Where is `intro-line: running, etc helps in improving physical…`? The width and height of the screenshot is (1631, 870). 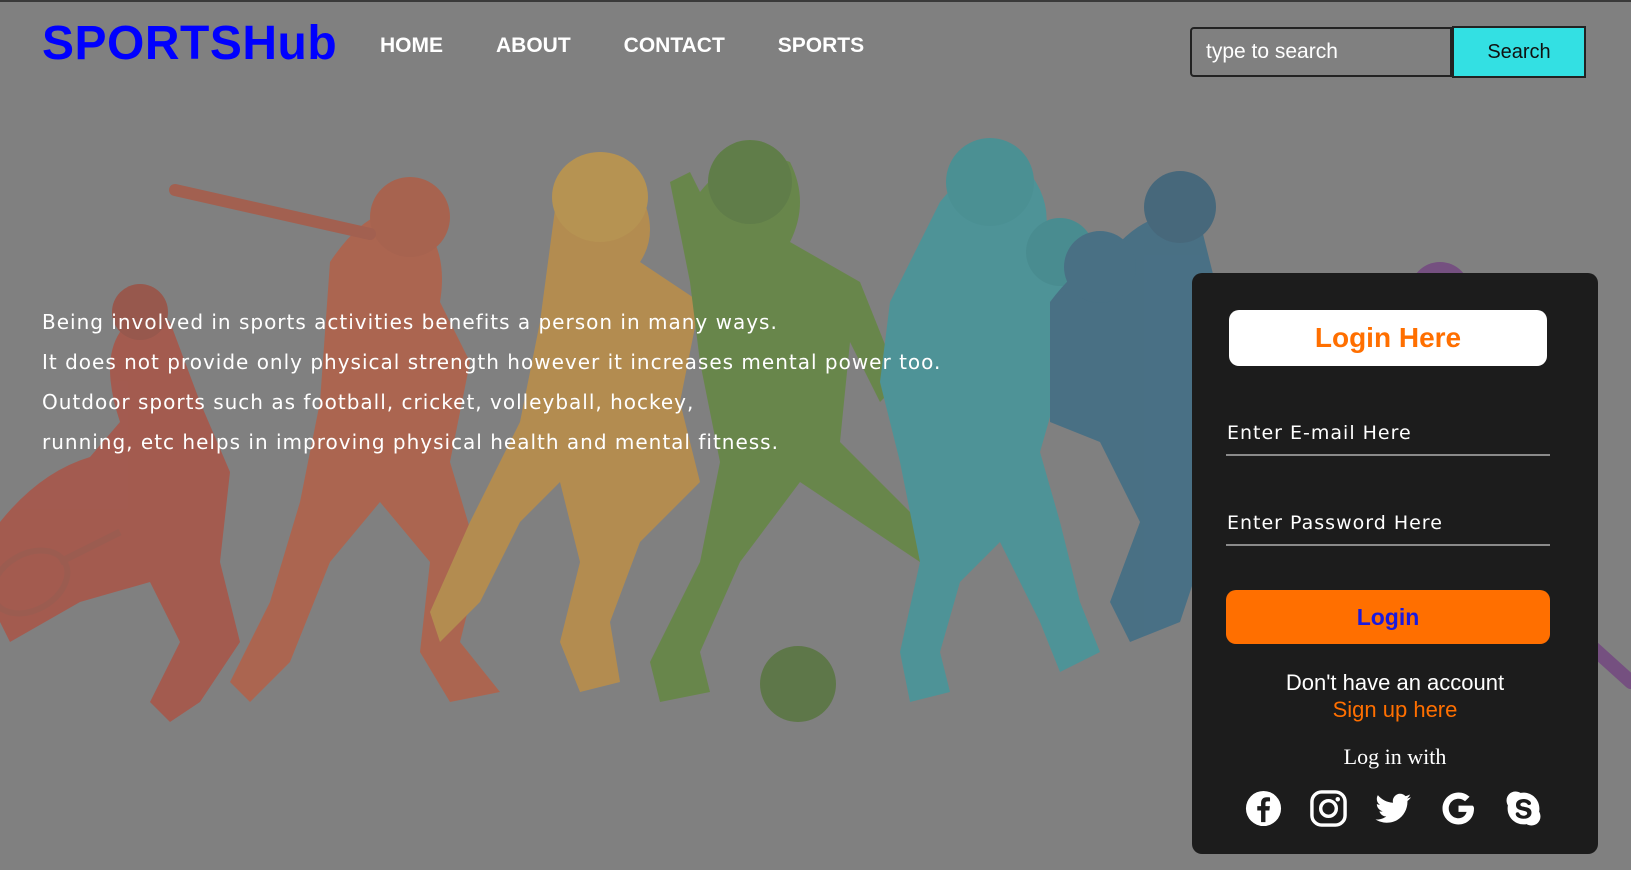 intro-line: running, etc helps in improving physical… is located at coordinates (410, 442).